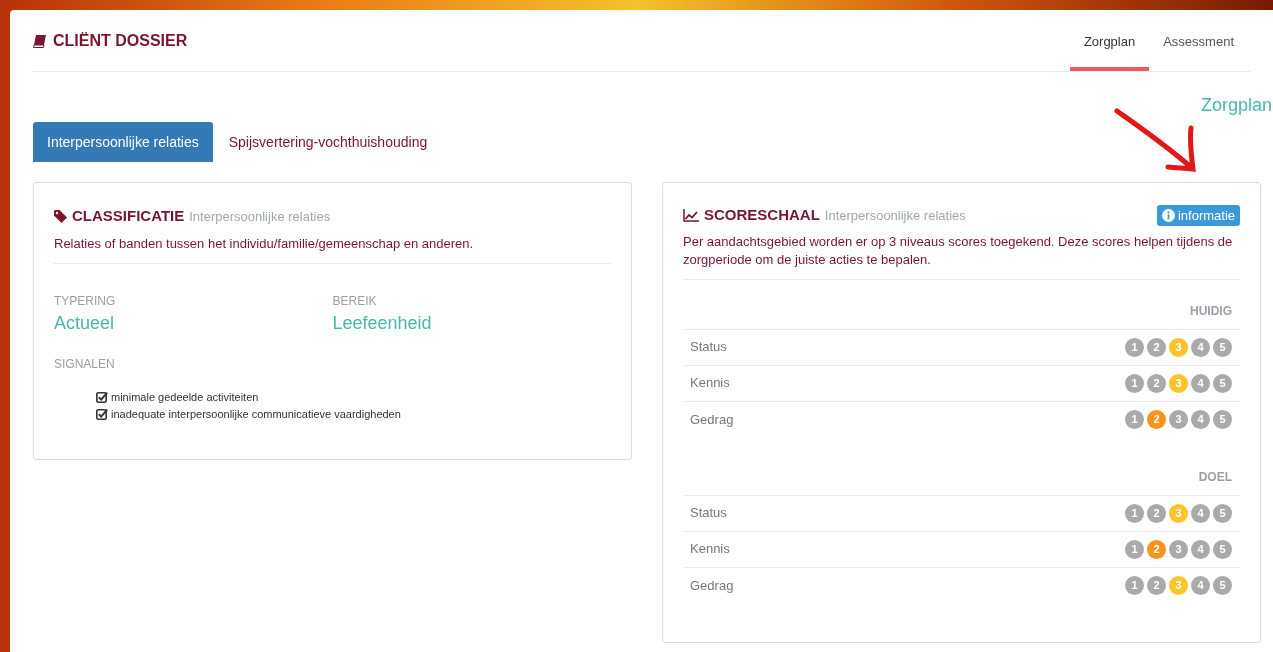 This screenshot has height=652, width=1273. I want to click on page-title: CLIËNT DOSSIER, so click(120, 41).